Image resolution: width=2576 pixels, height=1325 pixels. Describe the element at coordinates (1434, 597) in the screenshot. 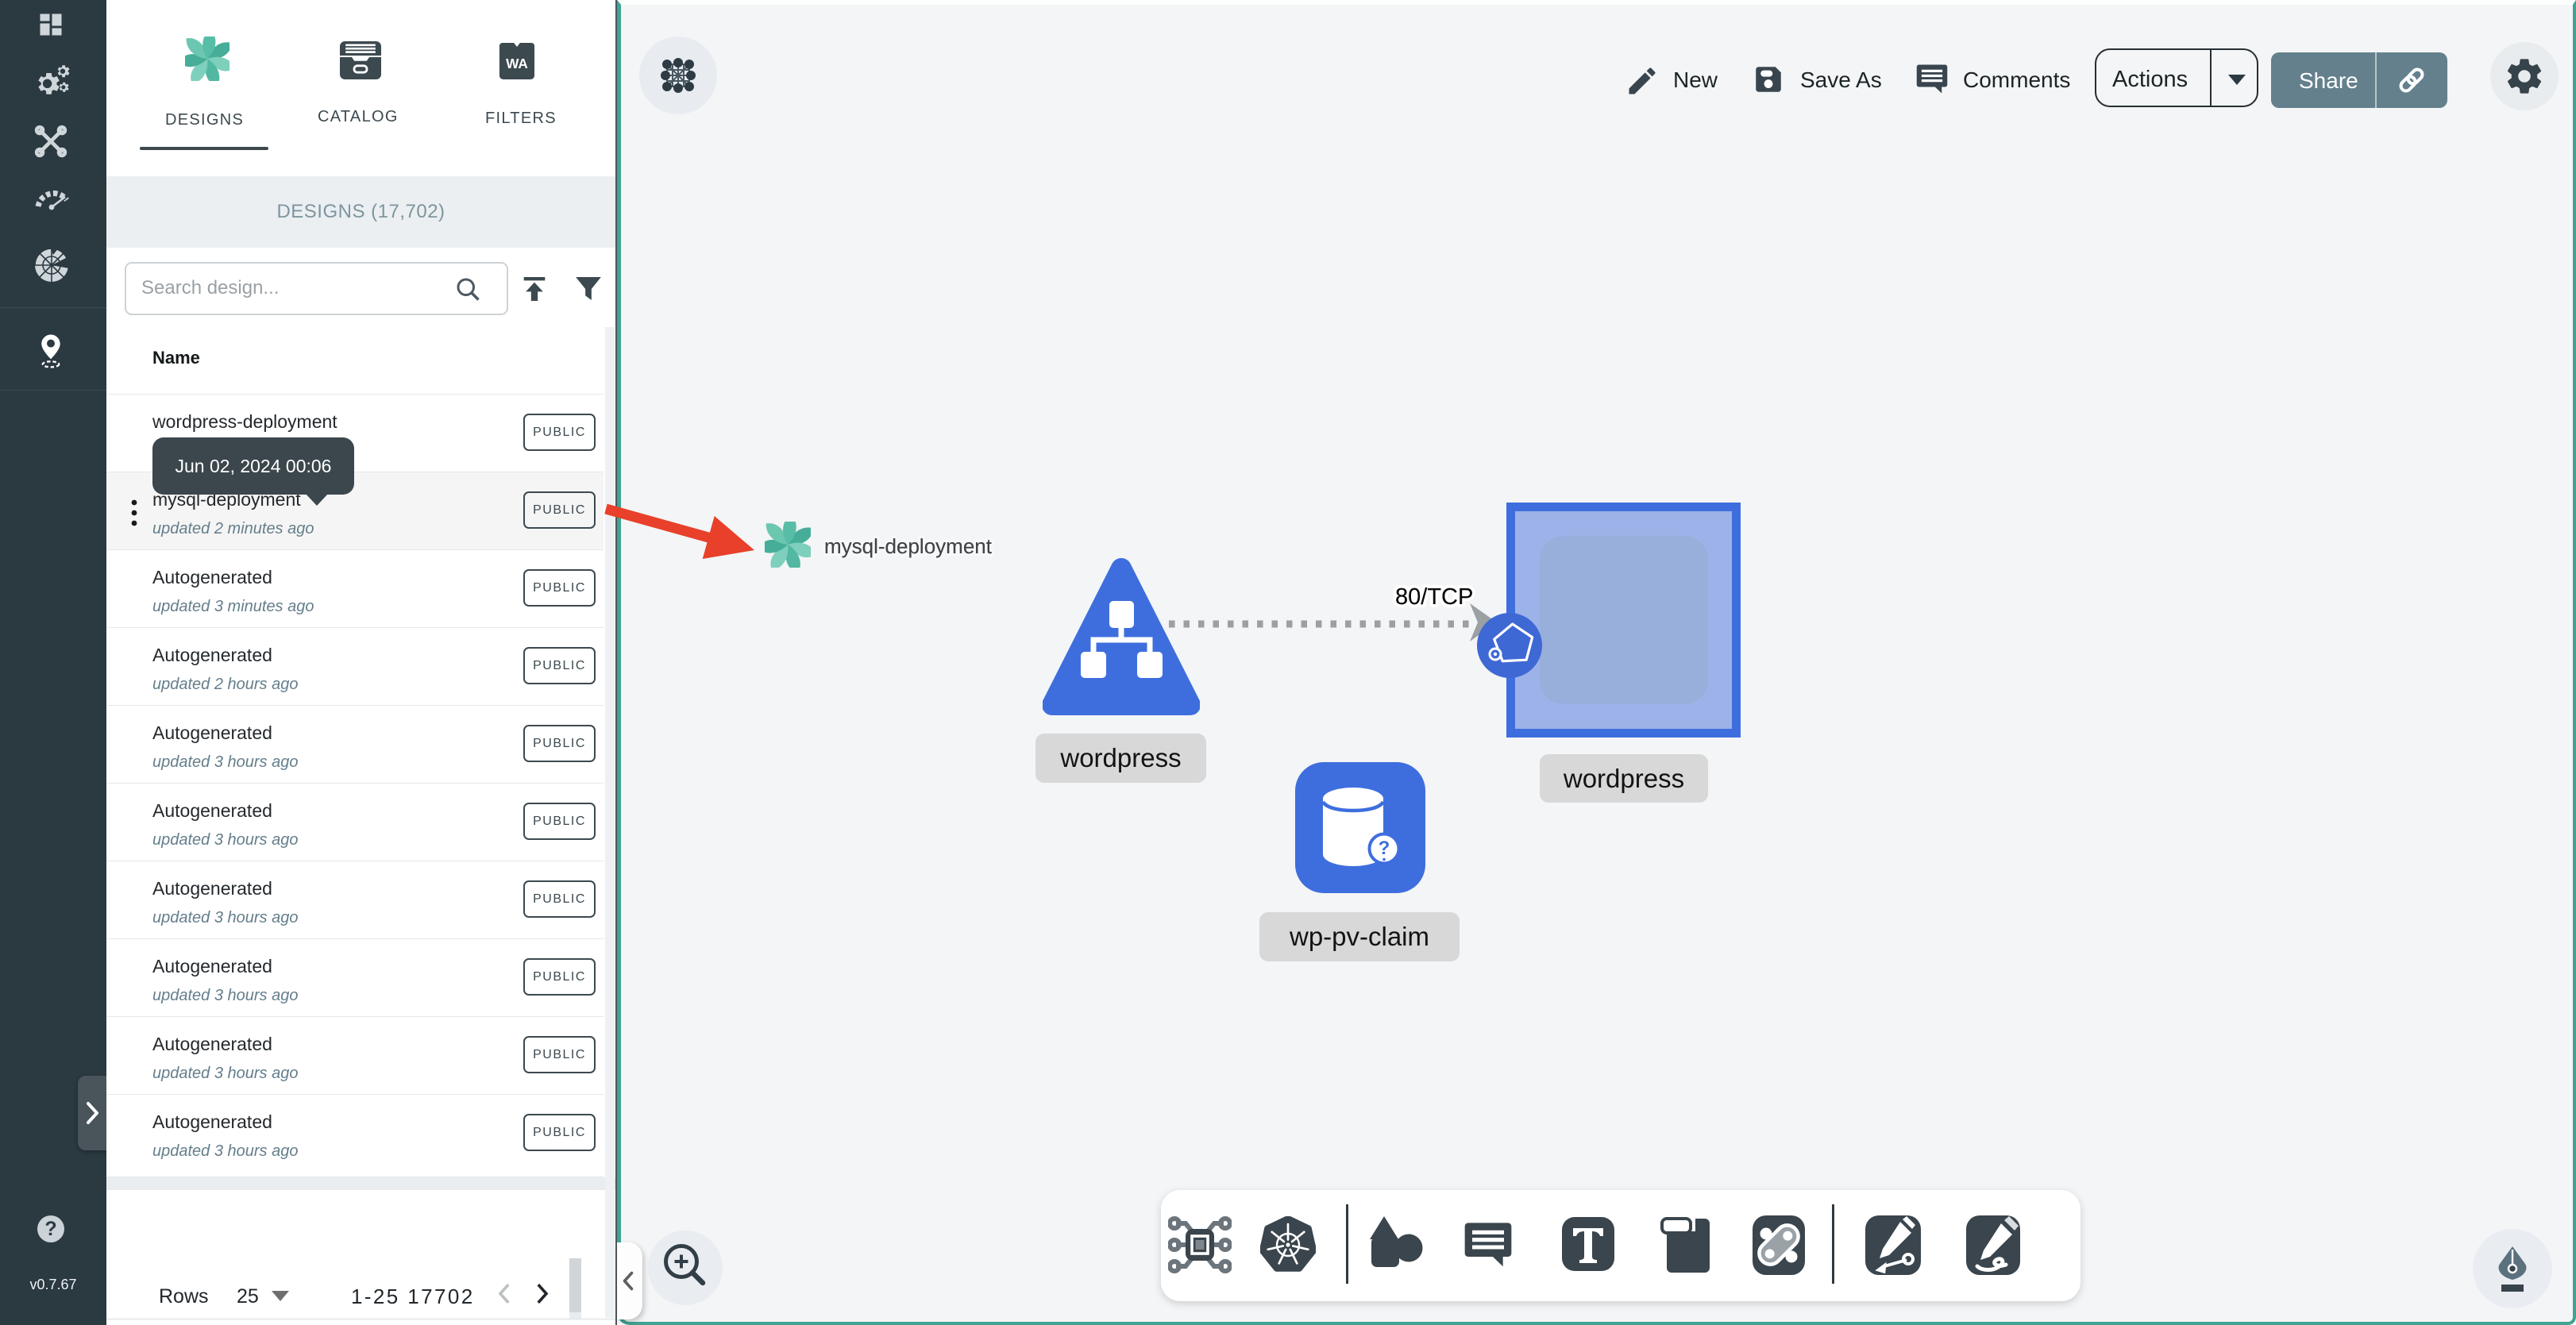

I see `svg-text: 80/TCP` at that location.